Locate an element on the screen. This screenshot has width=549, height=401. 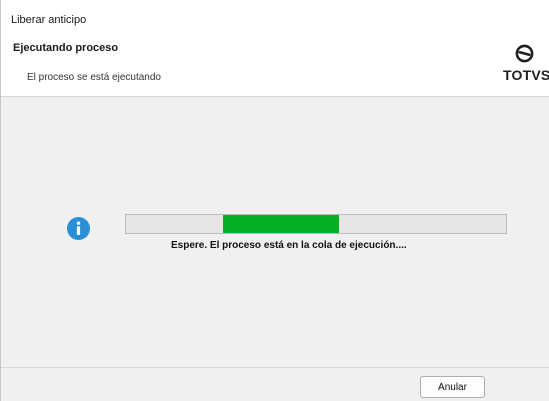
progress-fill is located at coordinates (280, 224).